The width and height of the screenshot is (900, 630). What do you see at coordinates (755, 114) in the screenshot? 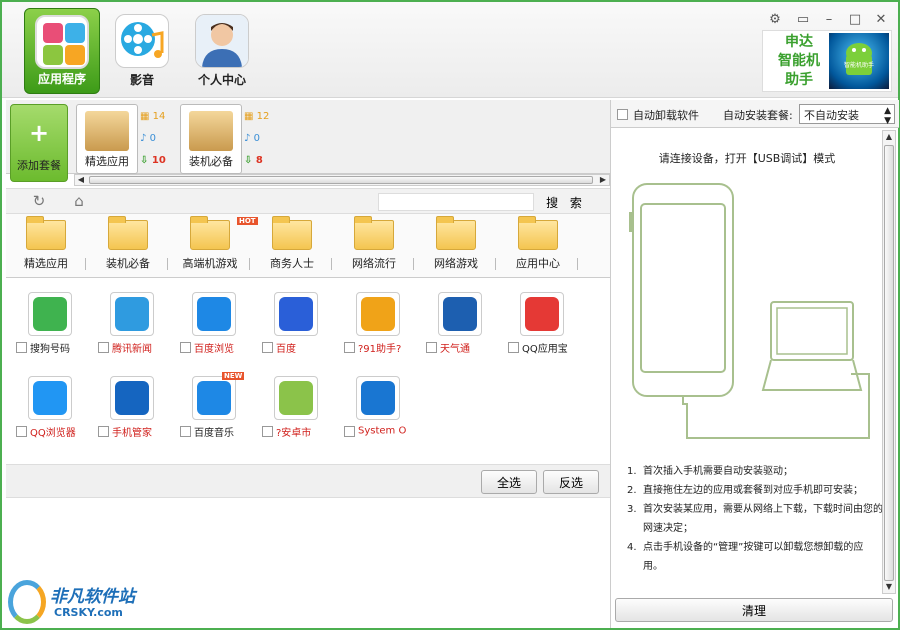
I see `install-options: 自动卸载软件 自动安装套餐: 不自动安装 ▲ ▼` at bounding box center [755, 114].